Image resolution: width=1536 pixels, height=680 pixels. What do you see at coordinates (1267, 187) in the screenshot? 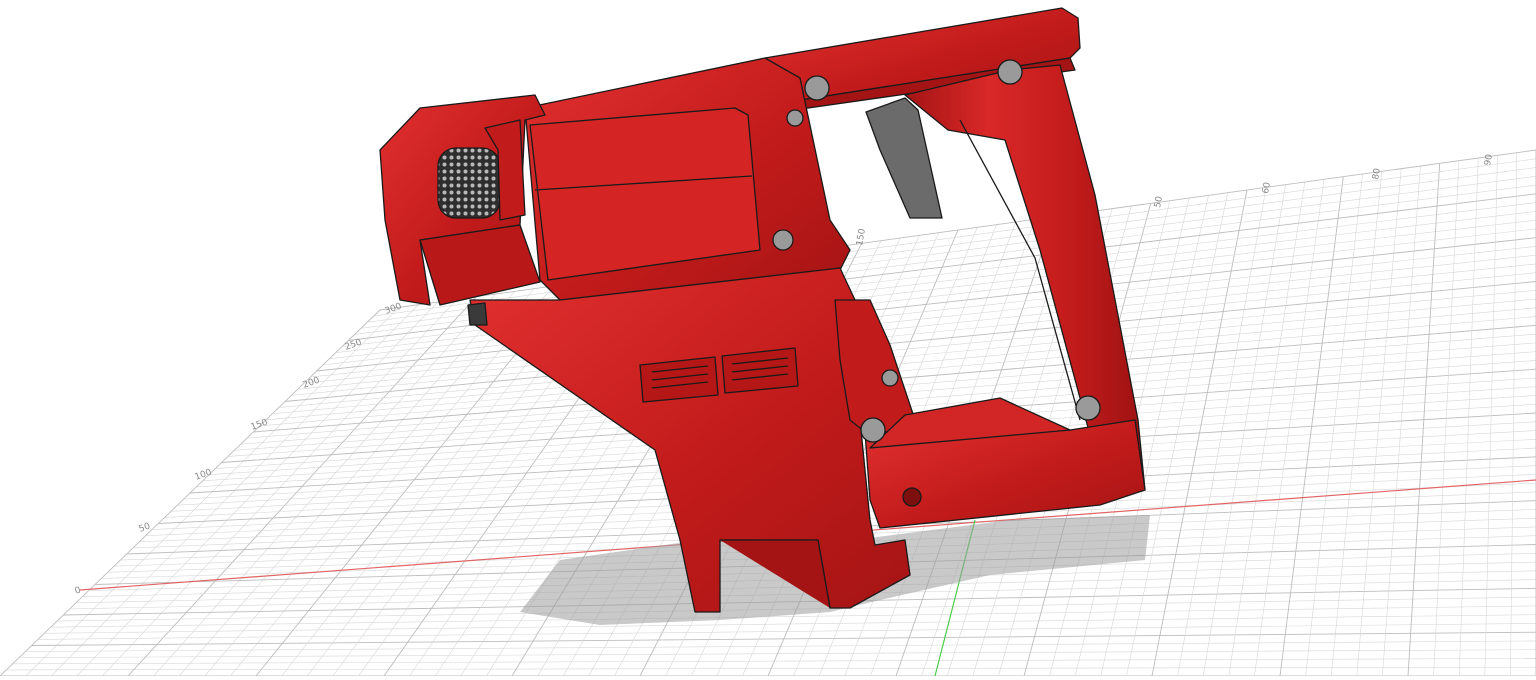
I see `grid-tick-label: 60` at bounding box center [1267, 187].